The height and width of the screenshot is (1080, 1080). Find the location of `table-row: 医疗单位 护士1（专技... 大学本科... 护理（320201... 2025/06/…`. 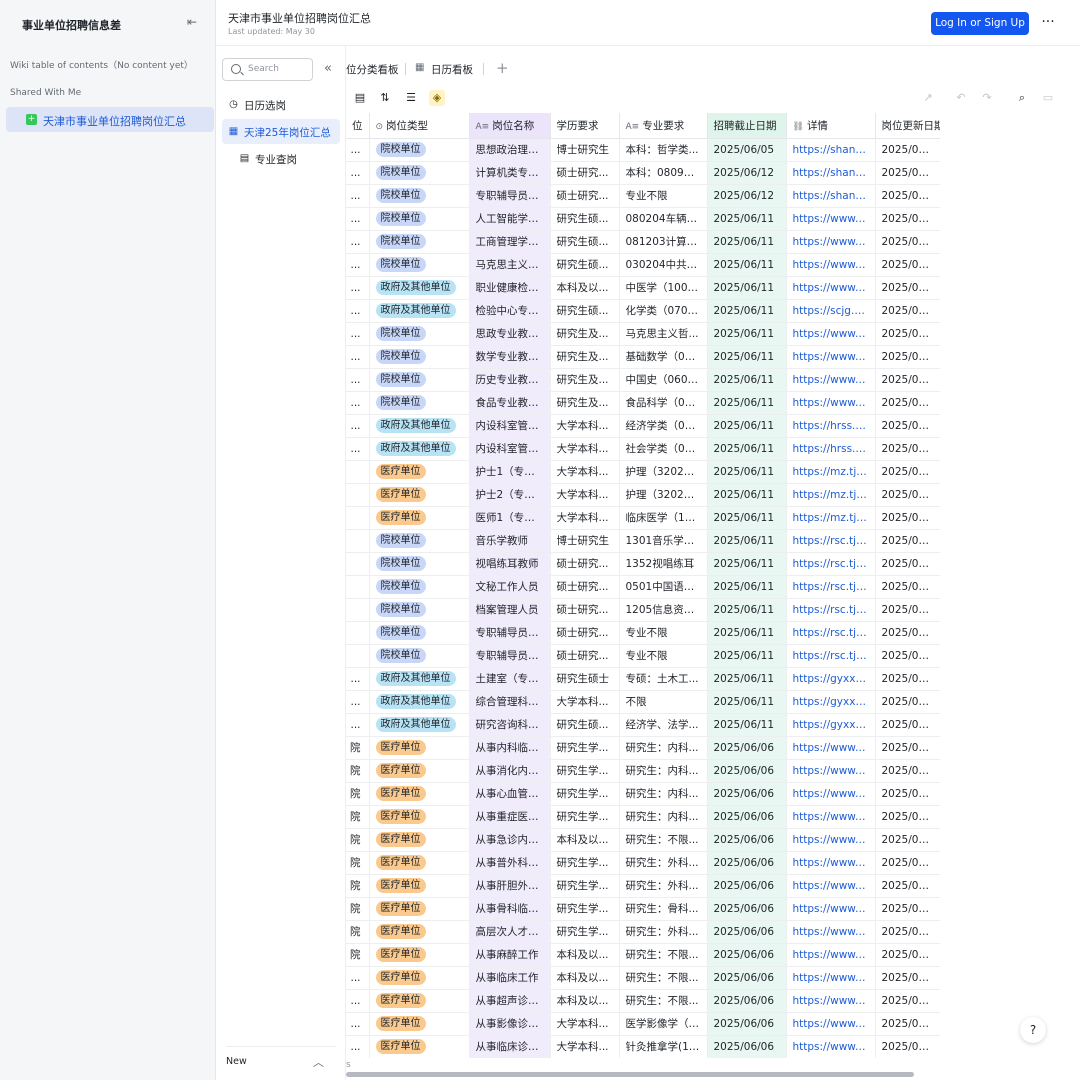

table-row: 医疗单位 护士1（专技... 大学本科... 护理（320201... 2025/06/… is located at coordinates (643, 472).